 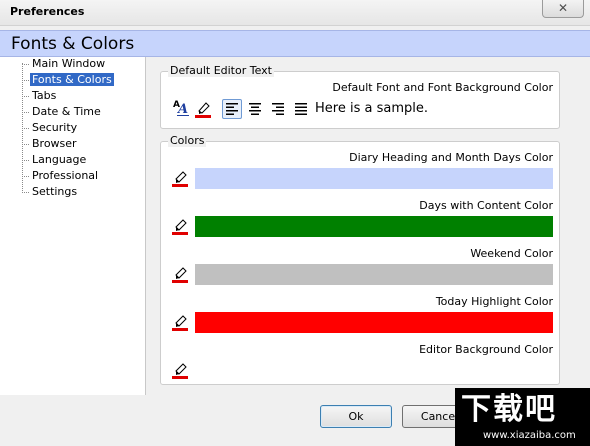 I want to click on sidebar-item-fonts-colors: Fonts & Colors, so click(x=68, y=80).